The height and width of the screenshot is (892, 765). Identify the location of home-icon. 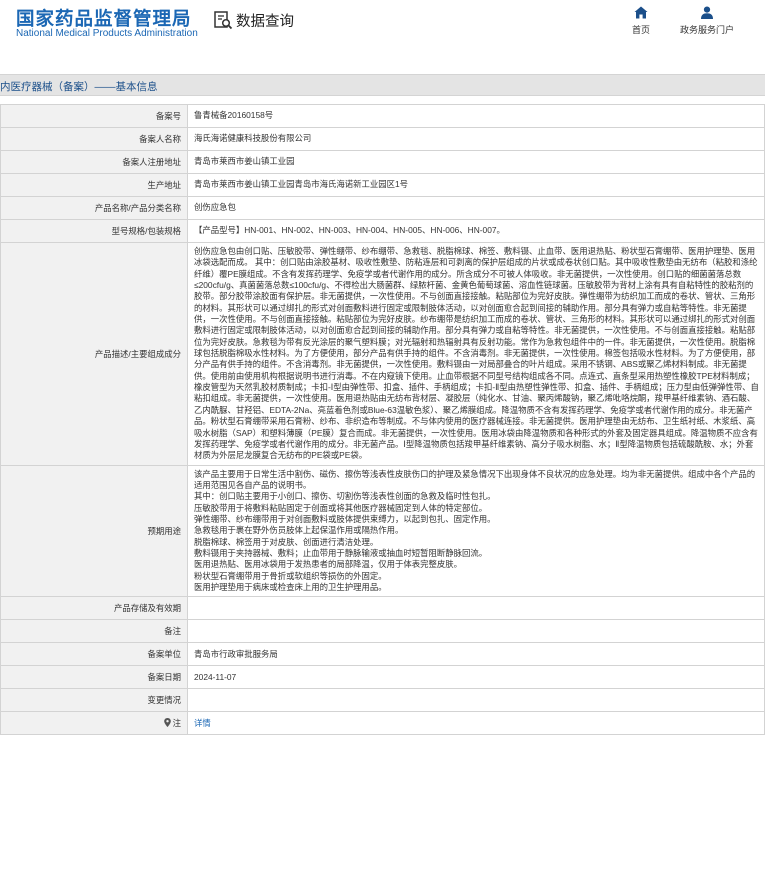
(641, 12).